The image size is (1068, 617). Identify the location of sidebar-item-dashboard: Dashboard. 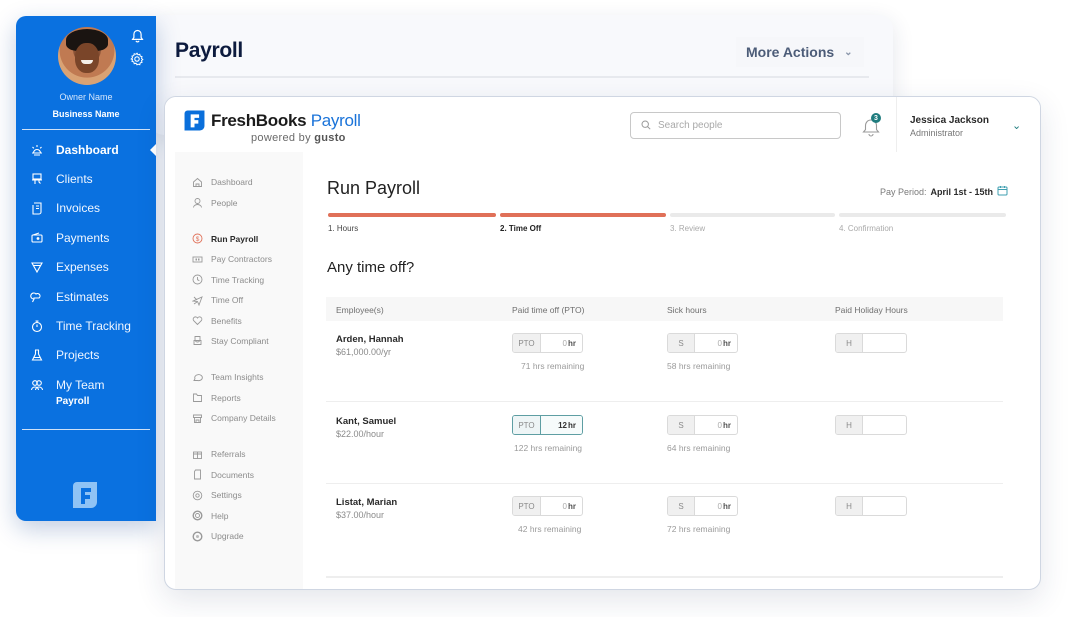
(86, 149).